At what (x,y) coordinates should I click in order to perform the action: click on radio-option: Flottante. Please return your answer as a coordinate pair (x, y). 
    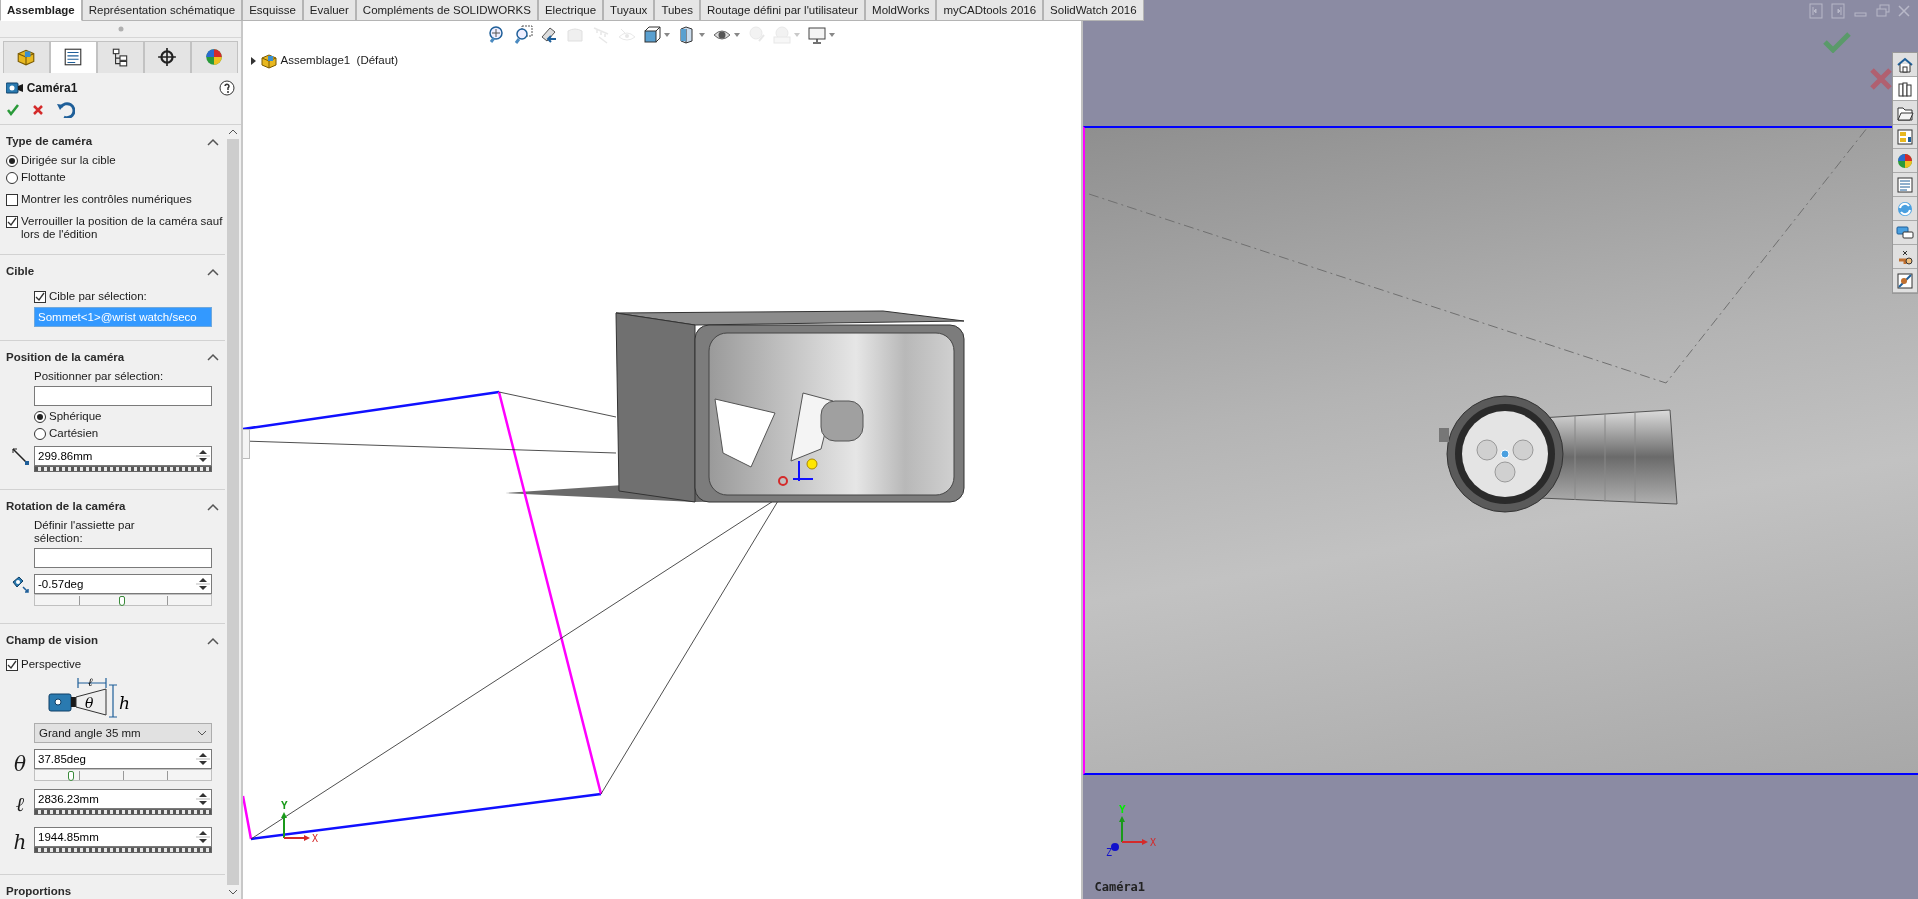
    Looking at the image, I should click on (115, 178).